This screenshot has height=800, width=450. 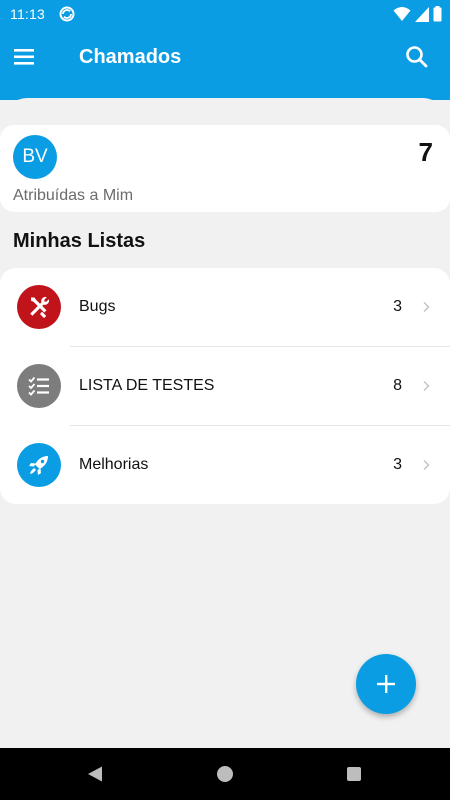 I want to click on list-item-lista-de-testes: LISTA DE TESTES 8, so click(x=225, y=386).